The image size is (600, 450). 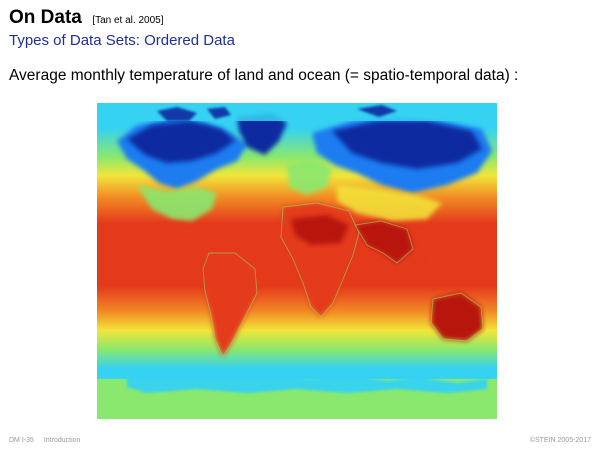 I want to click on slide-subtitle: Types of Data Sets: Ordered Data, so click(x=122, y=40).